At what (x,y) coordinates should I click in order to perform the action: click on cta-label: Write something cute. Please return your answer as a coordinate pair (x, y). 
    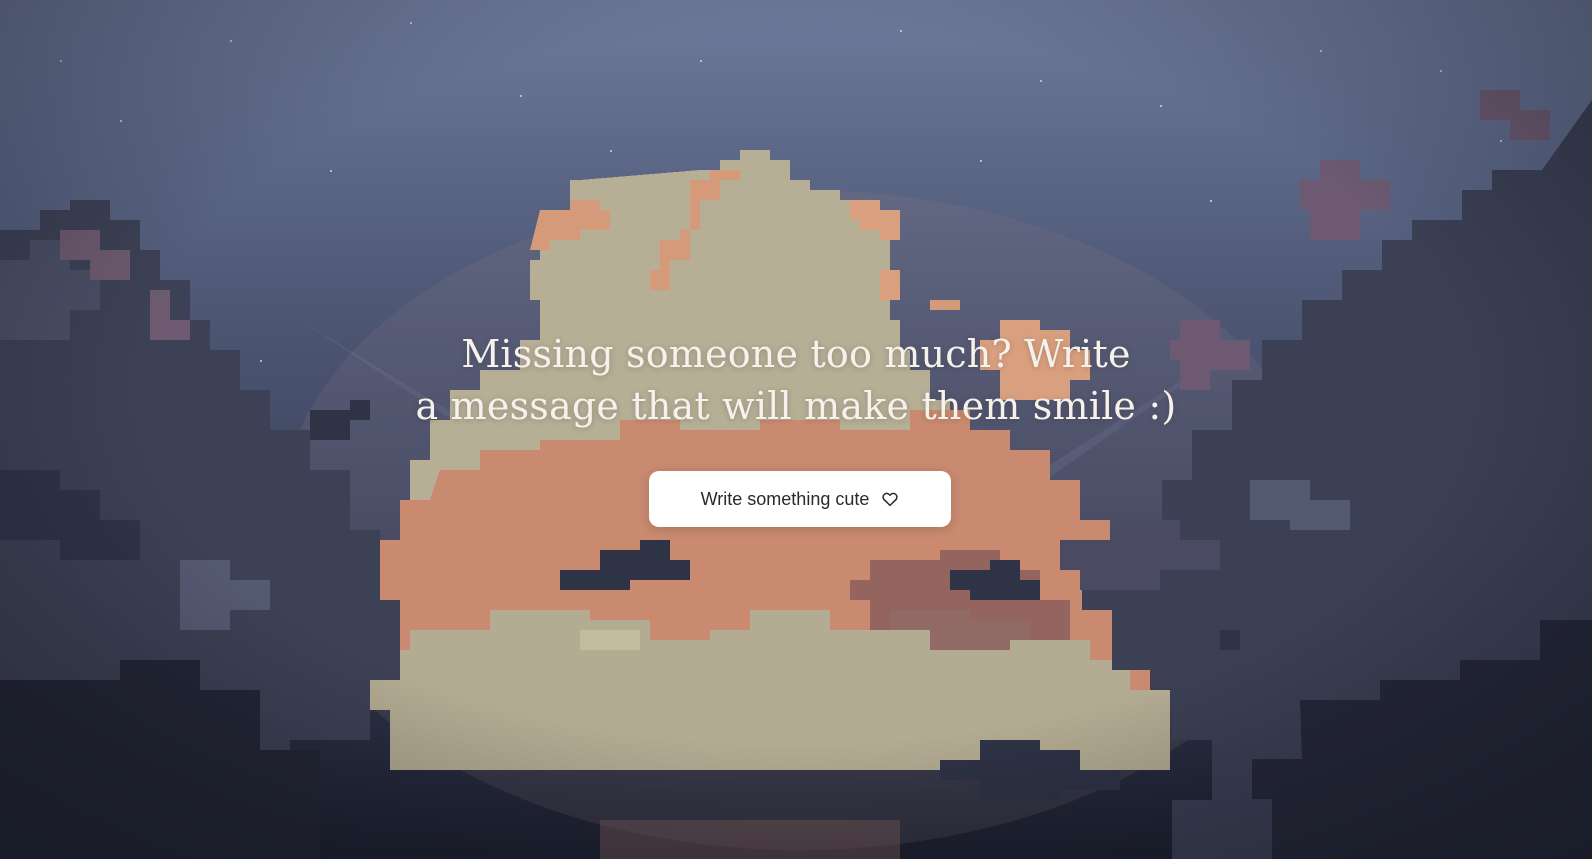
    Looking at the image, I should click on (785, 498).